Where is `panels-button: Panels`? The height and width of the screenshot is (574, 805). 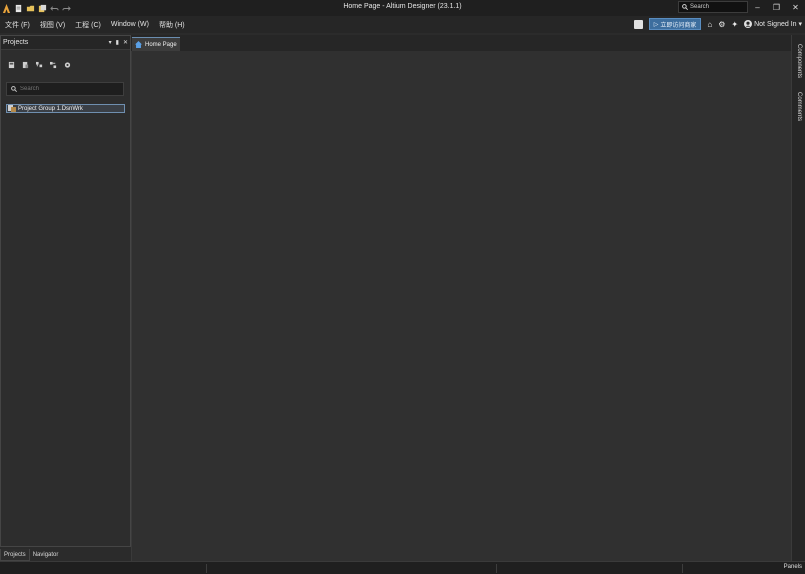 panels-button: Panels is located at coordinates (793, 567).